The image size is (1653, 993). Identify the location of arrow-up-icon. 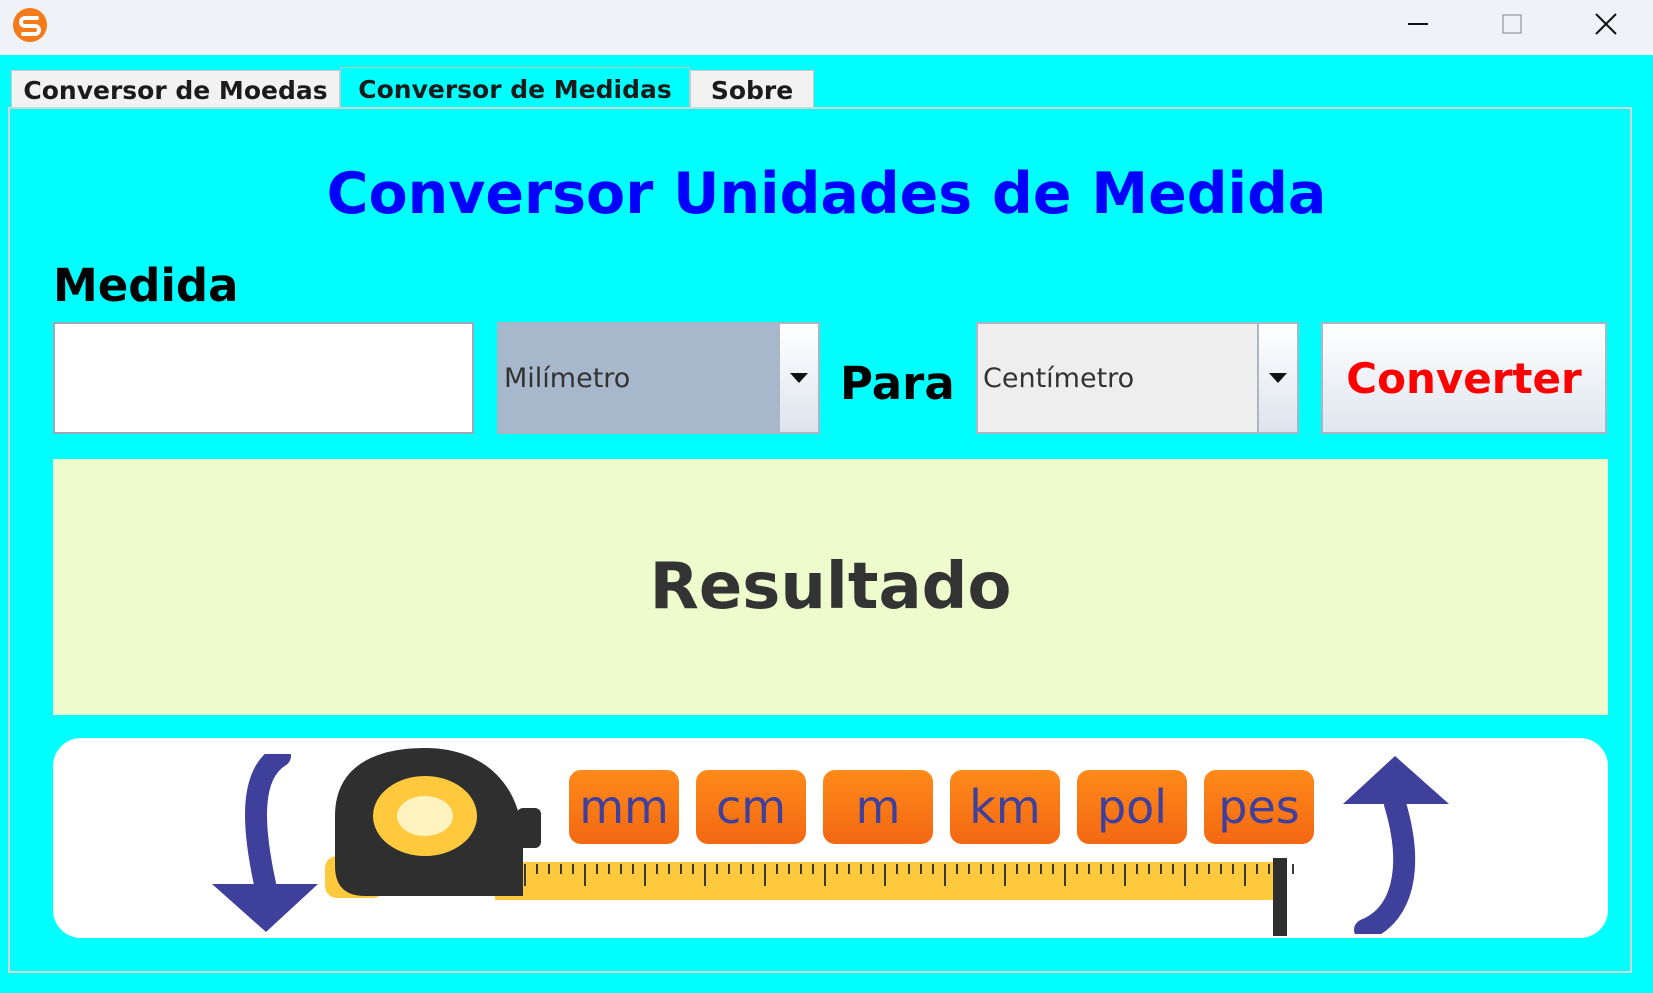
(1396, 845).